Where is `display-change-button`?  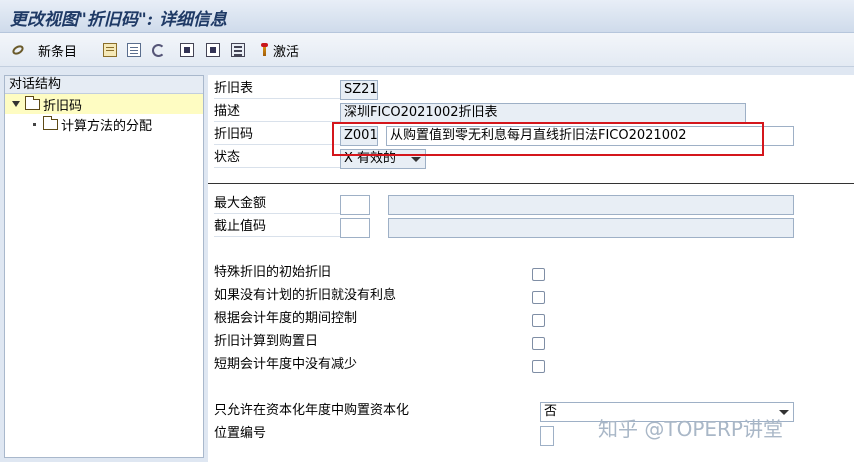 display-change-button is located at coordinates (18, 50).